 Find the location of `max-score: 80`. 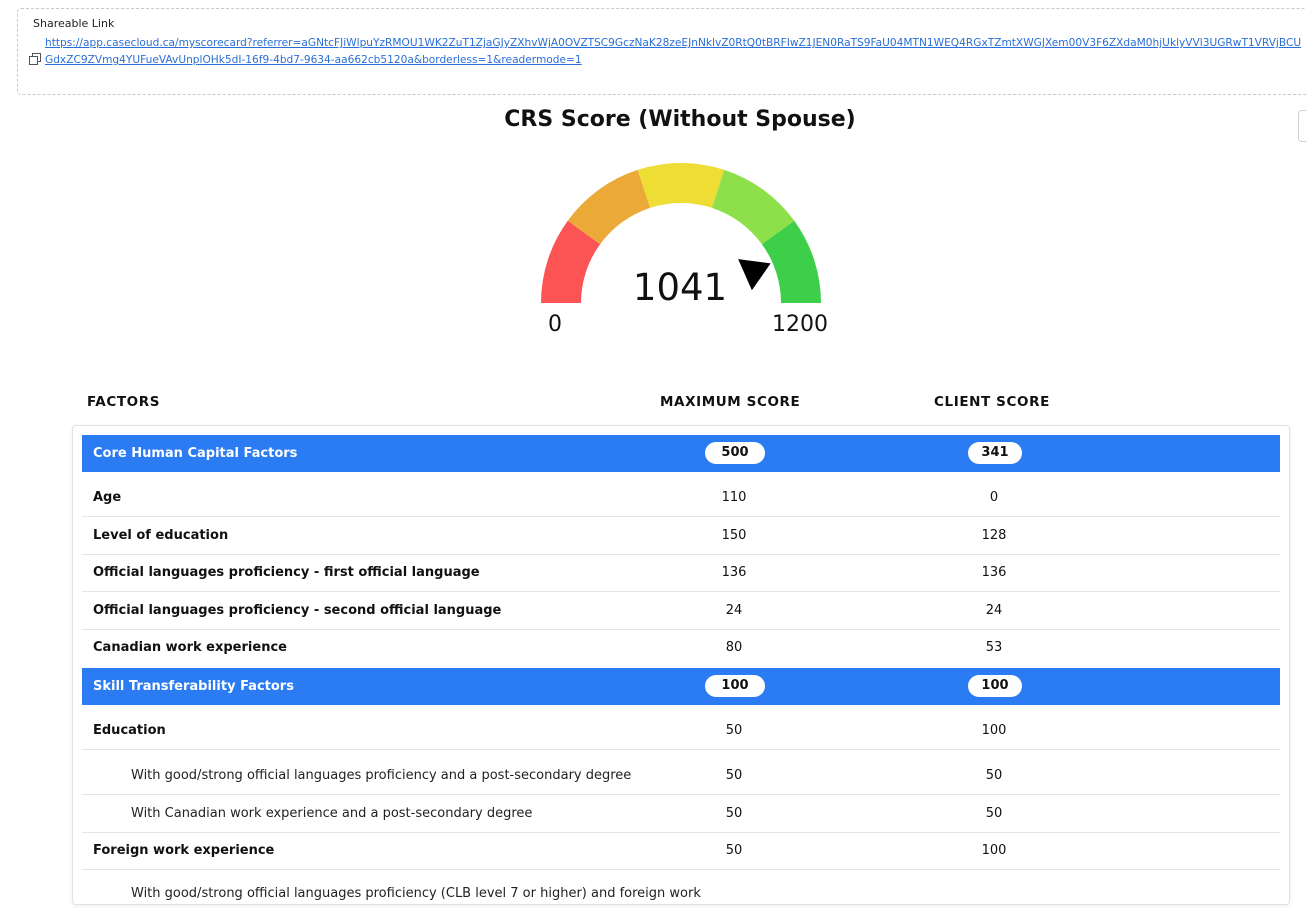

max-score: 80 is located at coordinates (734, 647).